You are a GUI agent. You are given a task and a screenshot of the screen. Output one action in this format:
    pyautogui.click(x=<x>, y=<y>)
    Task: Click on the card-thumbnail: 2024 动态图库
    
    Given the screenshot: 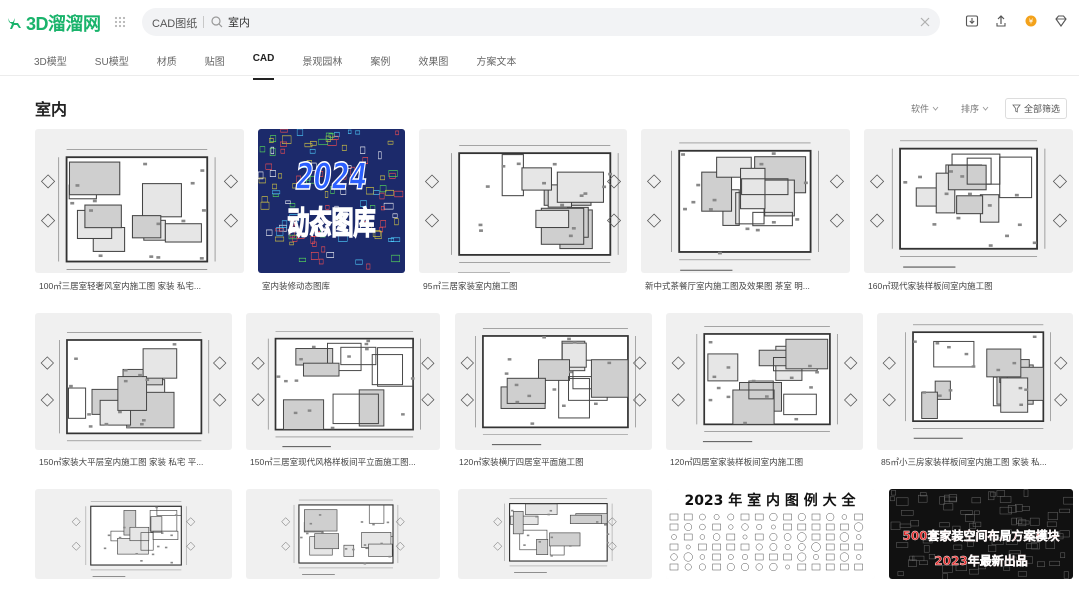 What is the action you would take?
    pyautogui.click(x=331, y=201)
    